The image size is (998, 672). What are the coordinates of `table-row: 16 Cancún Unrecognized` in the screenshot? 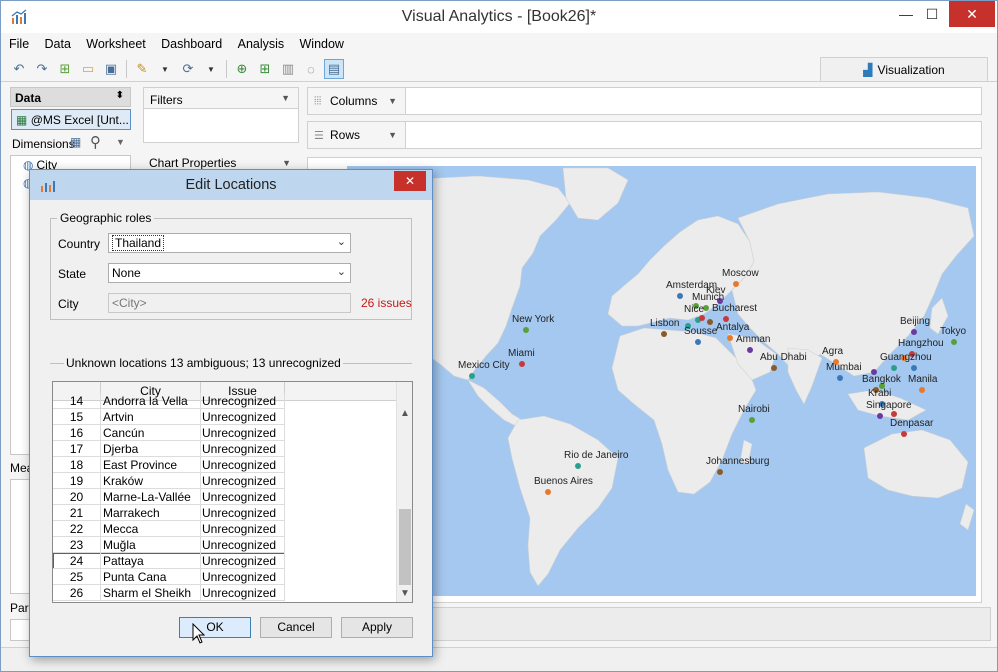 It's located at (169, 433).